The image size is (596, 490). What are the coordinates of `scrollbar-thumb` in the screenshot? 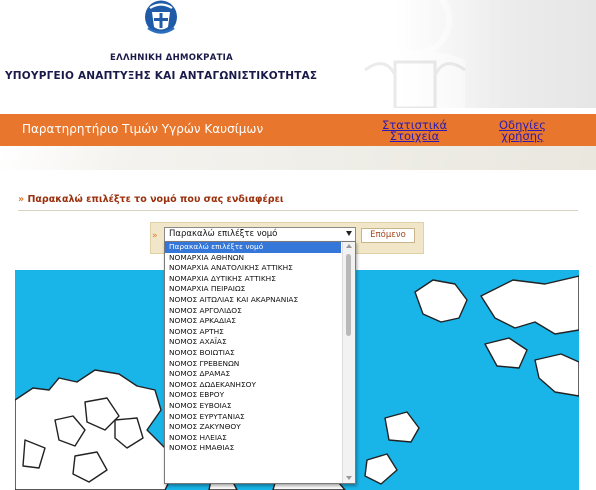 It's located at (348, 295).